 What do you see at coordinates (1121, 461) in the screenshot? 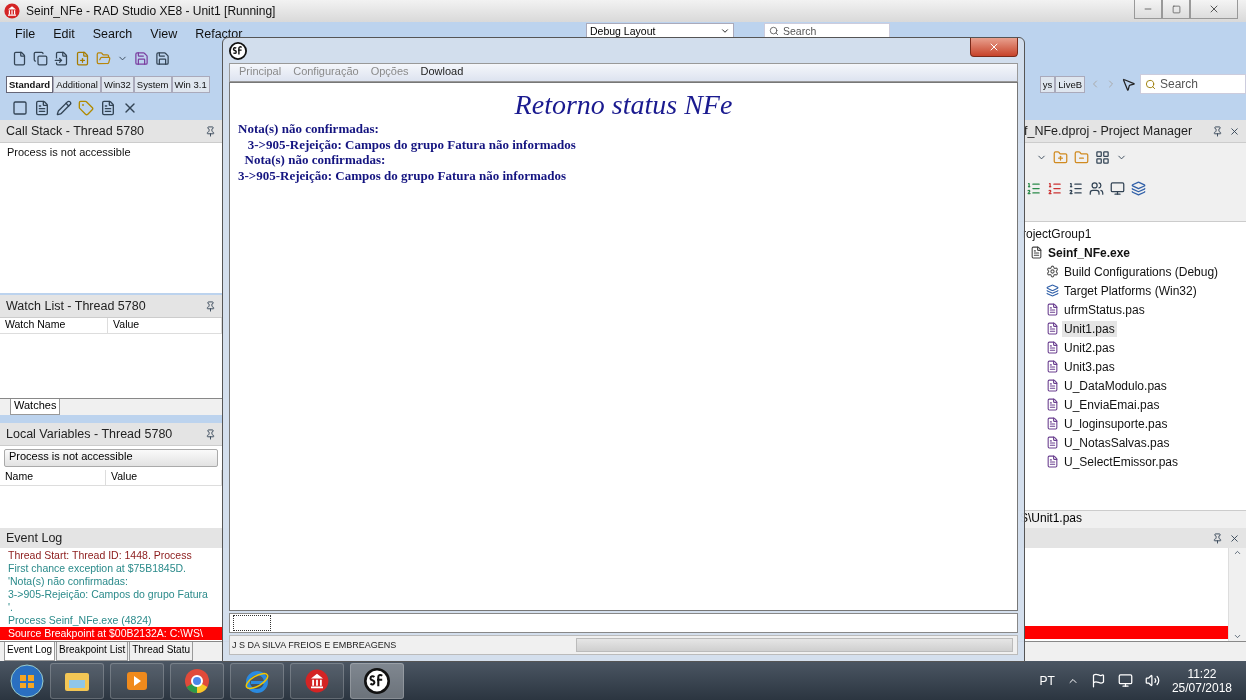
I see `tree-item: U_SelectEmissor.pas` at bounding box center [1121, 461].